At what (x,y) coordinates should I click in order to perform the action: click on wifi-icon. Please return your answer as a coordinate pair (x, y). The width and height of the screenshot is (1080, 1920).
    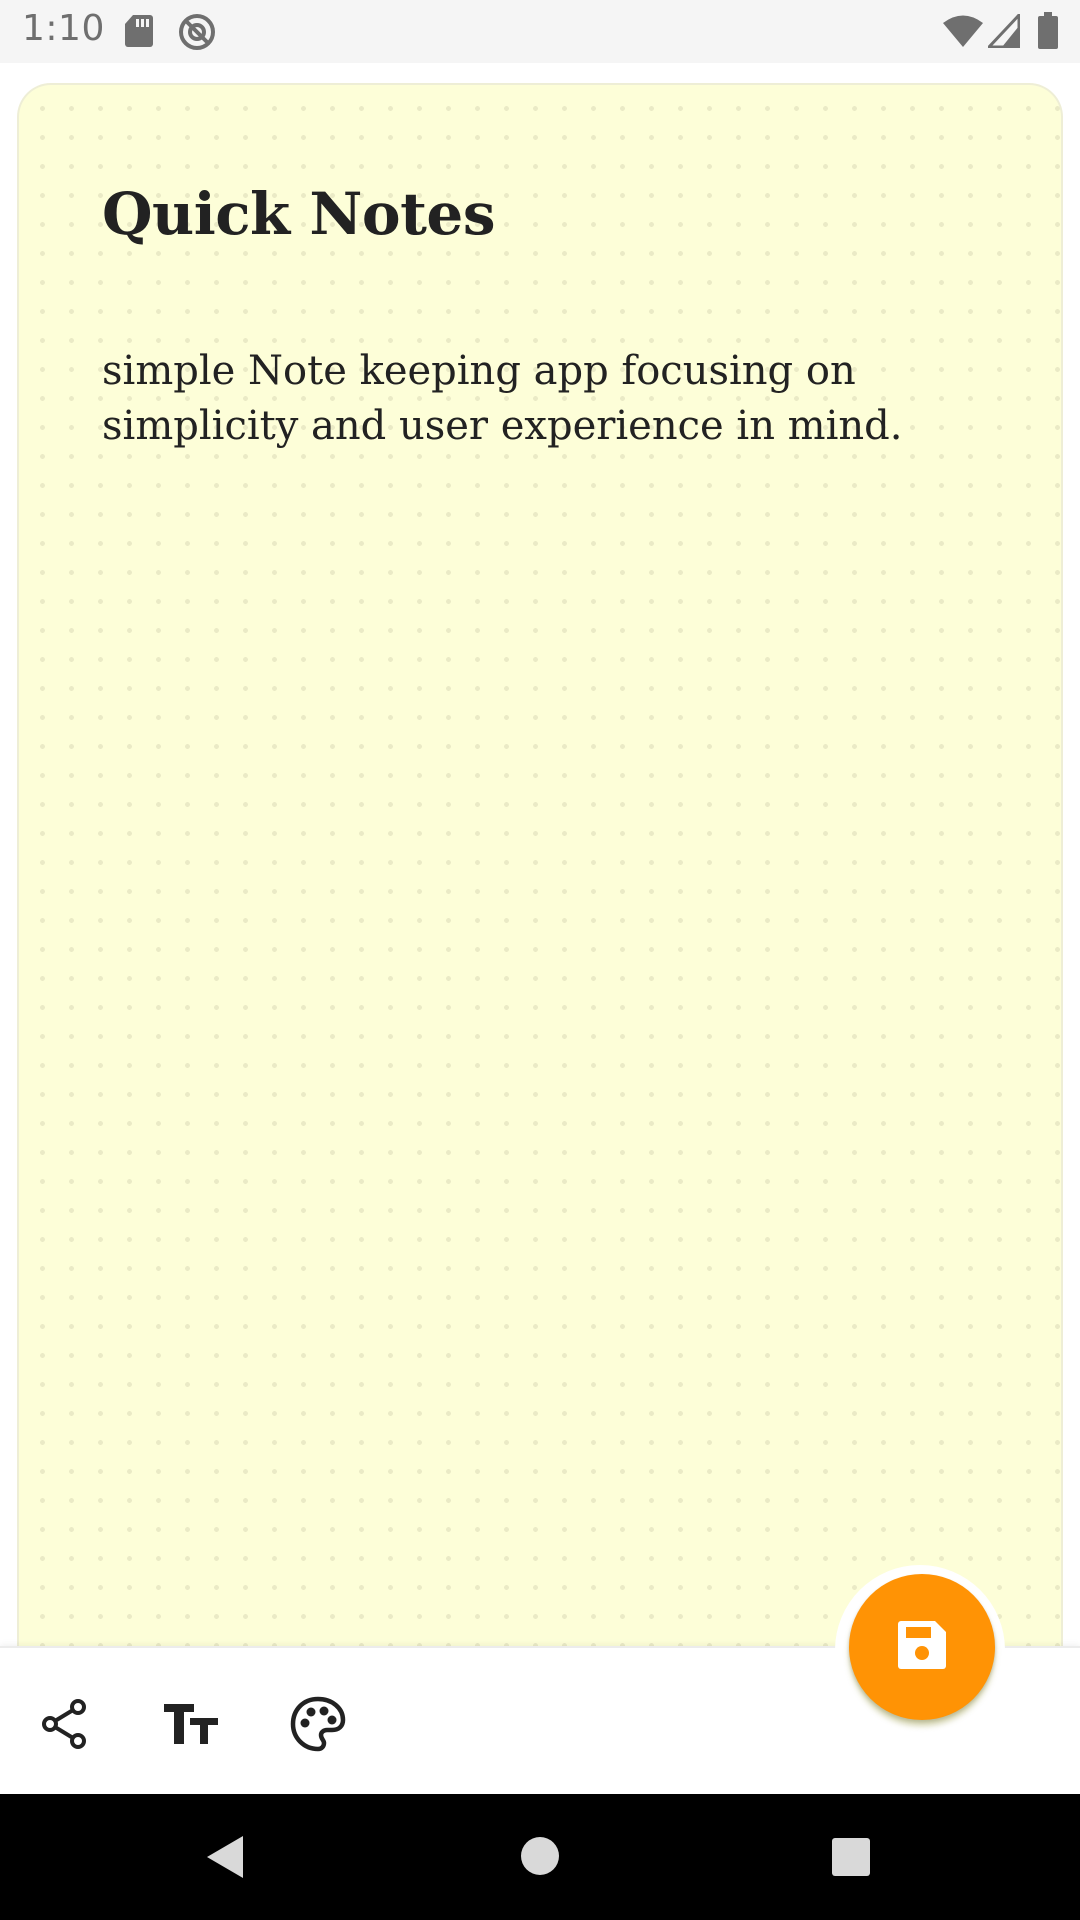
    Looking at the image, I should click on (963, 33).